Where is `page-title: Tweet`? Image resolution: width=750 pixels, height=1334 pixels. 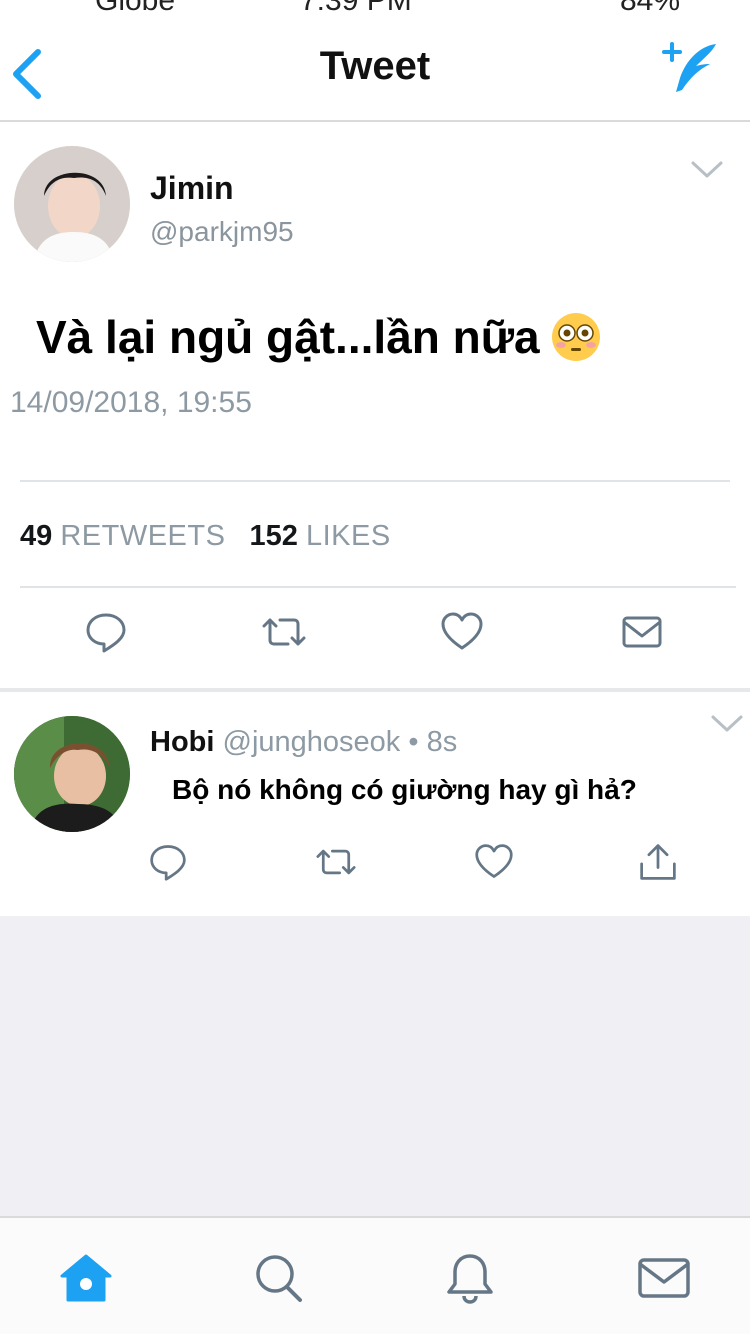
page-title: Tweet is located at coordinates (375, 66).